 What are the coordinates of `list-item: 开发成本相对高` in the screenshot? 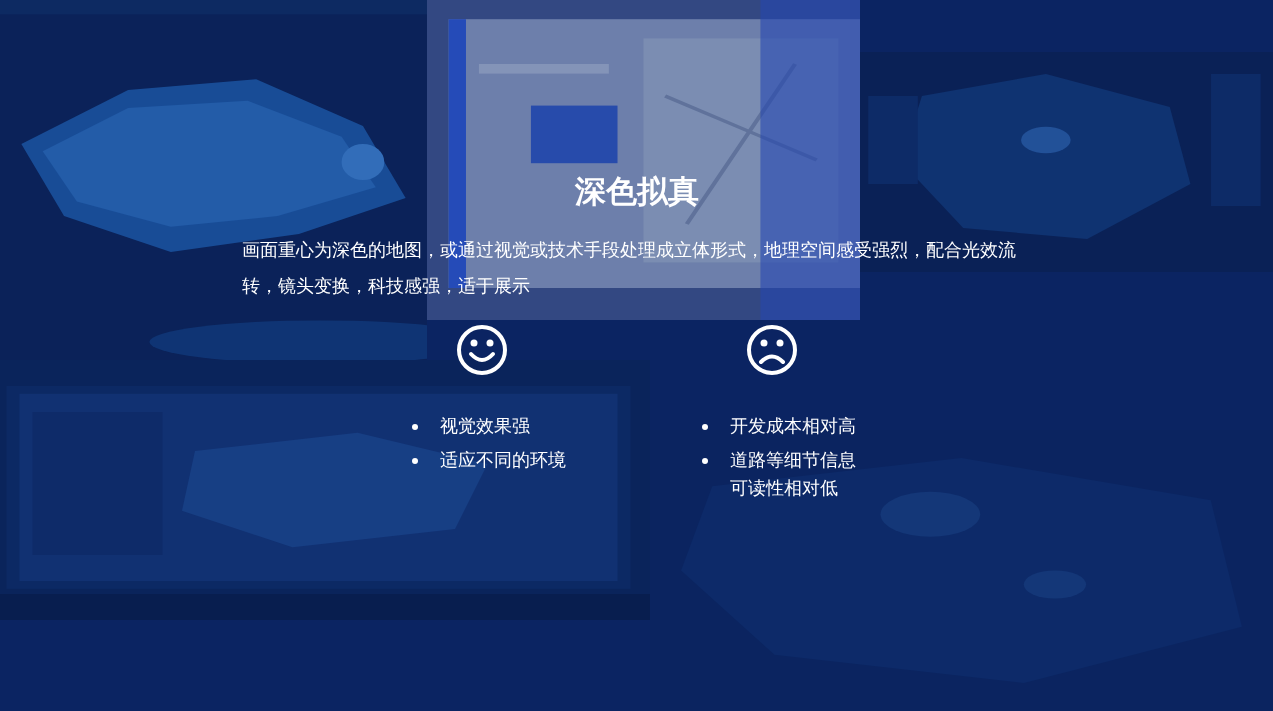 It's located at (793, 426).